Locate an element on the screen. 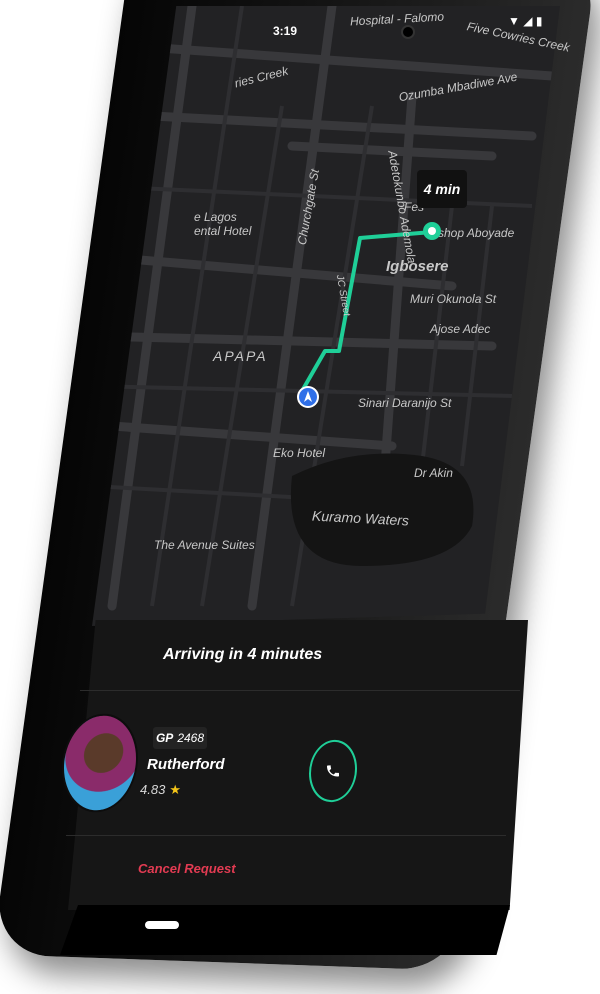 Image resolution: width=600 pixels, height=994 pixels. battery-icon: ▮ is located at coordinates (539, 21).